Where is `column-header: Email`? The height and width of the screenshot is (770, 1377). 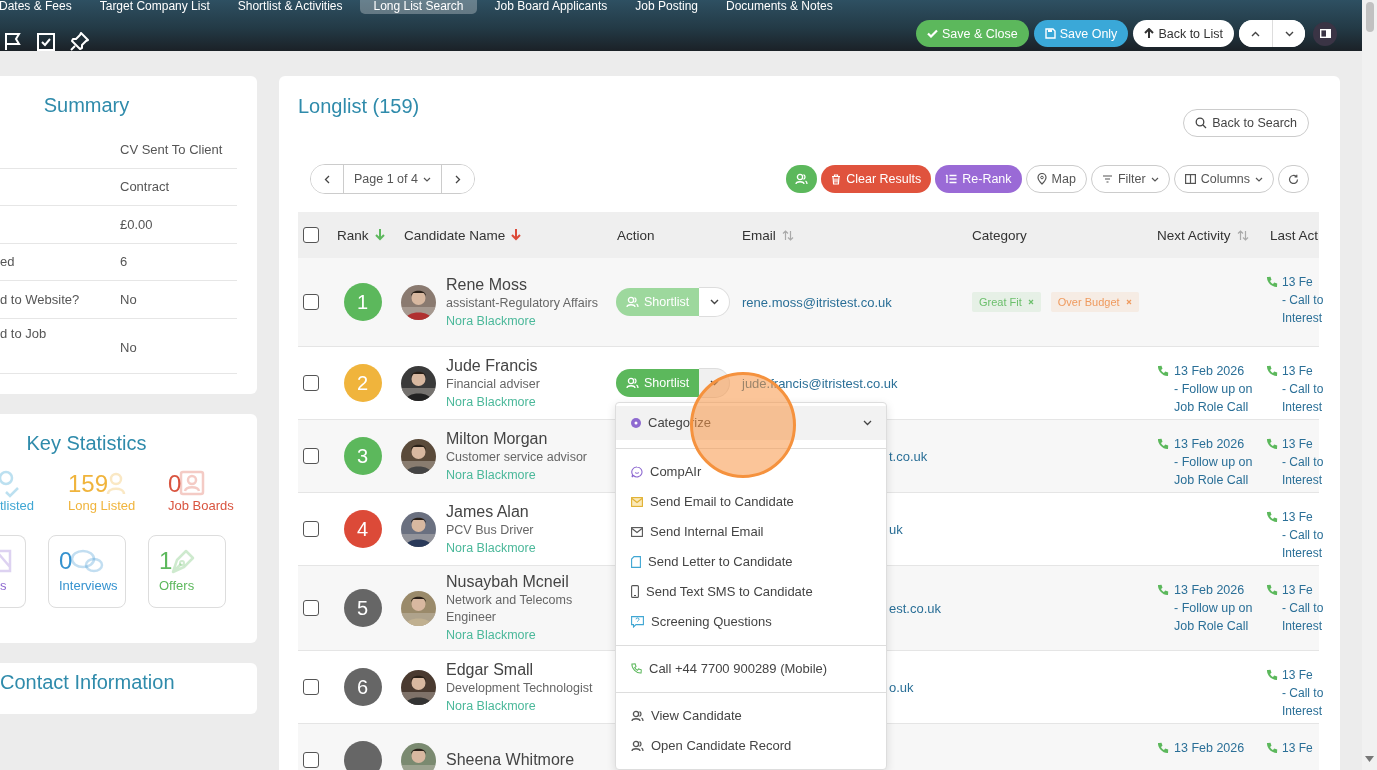
column-header: Email is located at coordinates (759, 235).